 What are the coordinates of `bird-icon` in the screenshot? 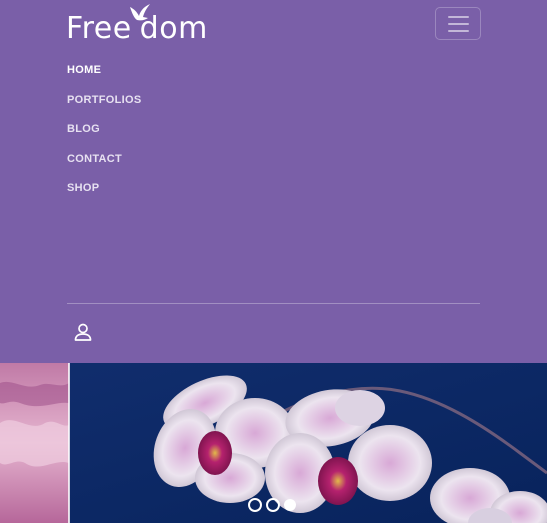 It's located at (140, 12).